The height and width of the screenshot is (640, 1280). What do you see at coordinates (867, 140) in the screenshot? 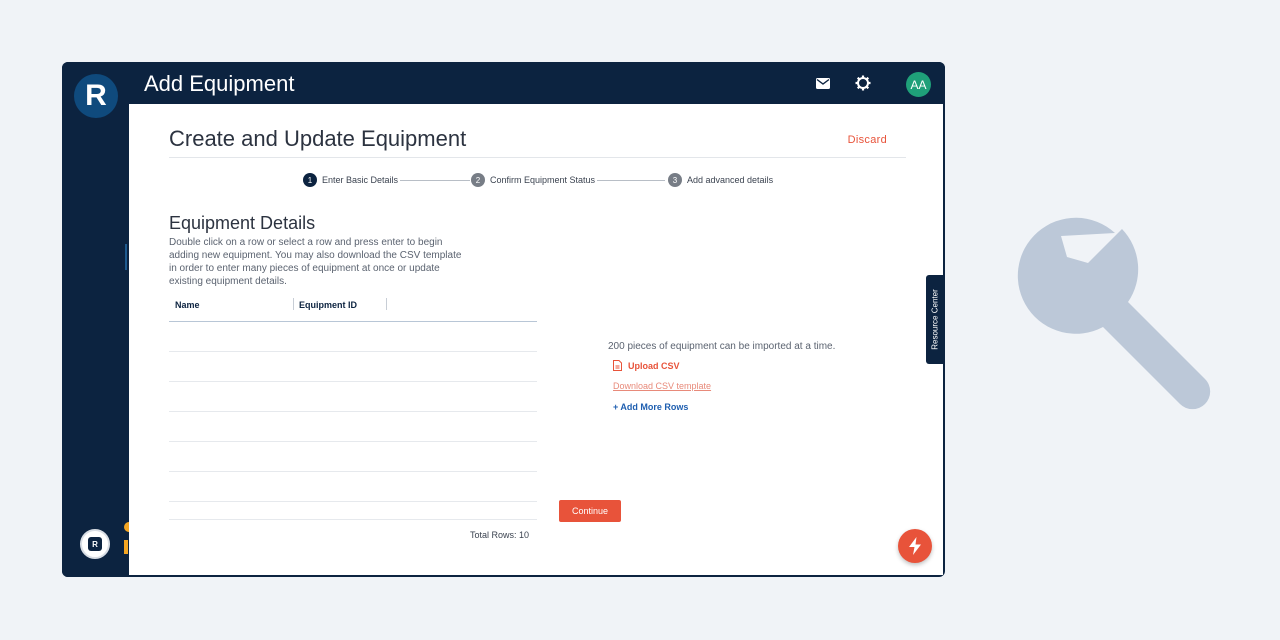
I see `discard-button: Discard` at bounding box center [867, 140].